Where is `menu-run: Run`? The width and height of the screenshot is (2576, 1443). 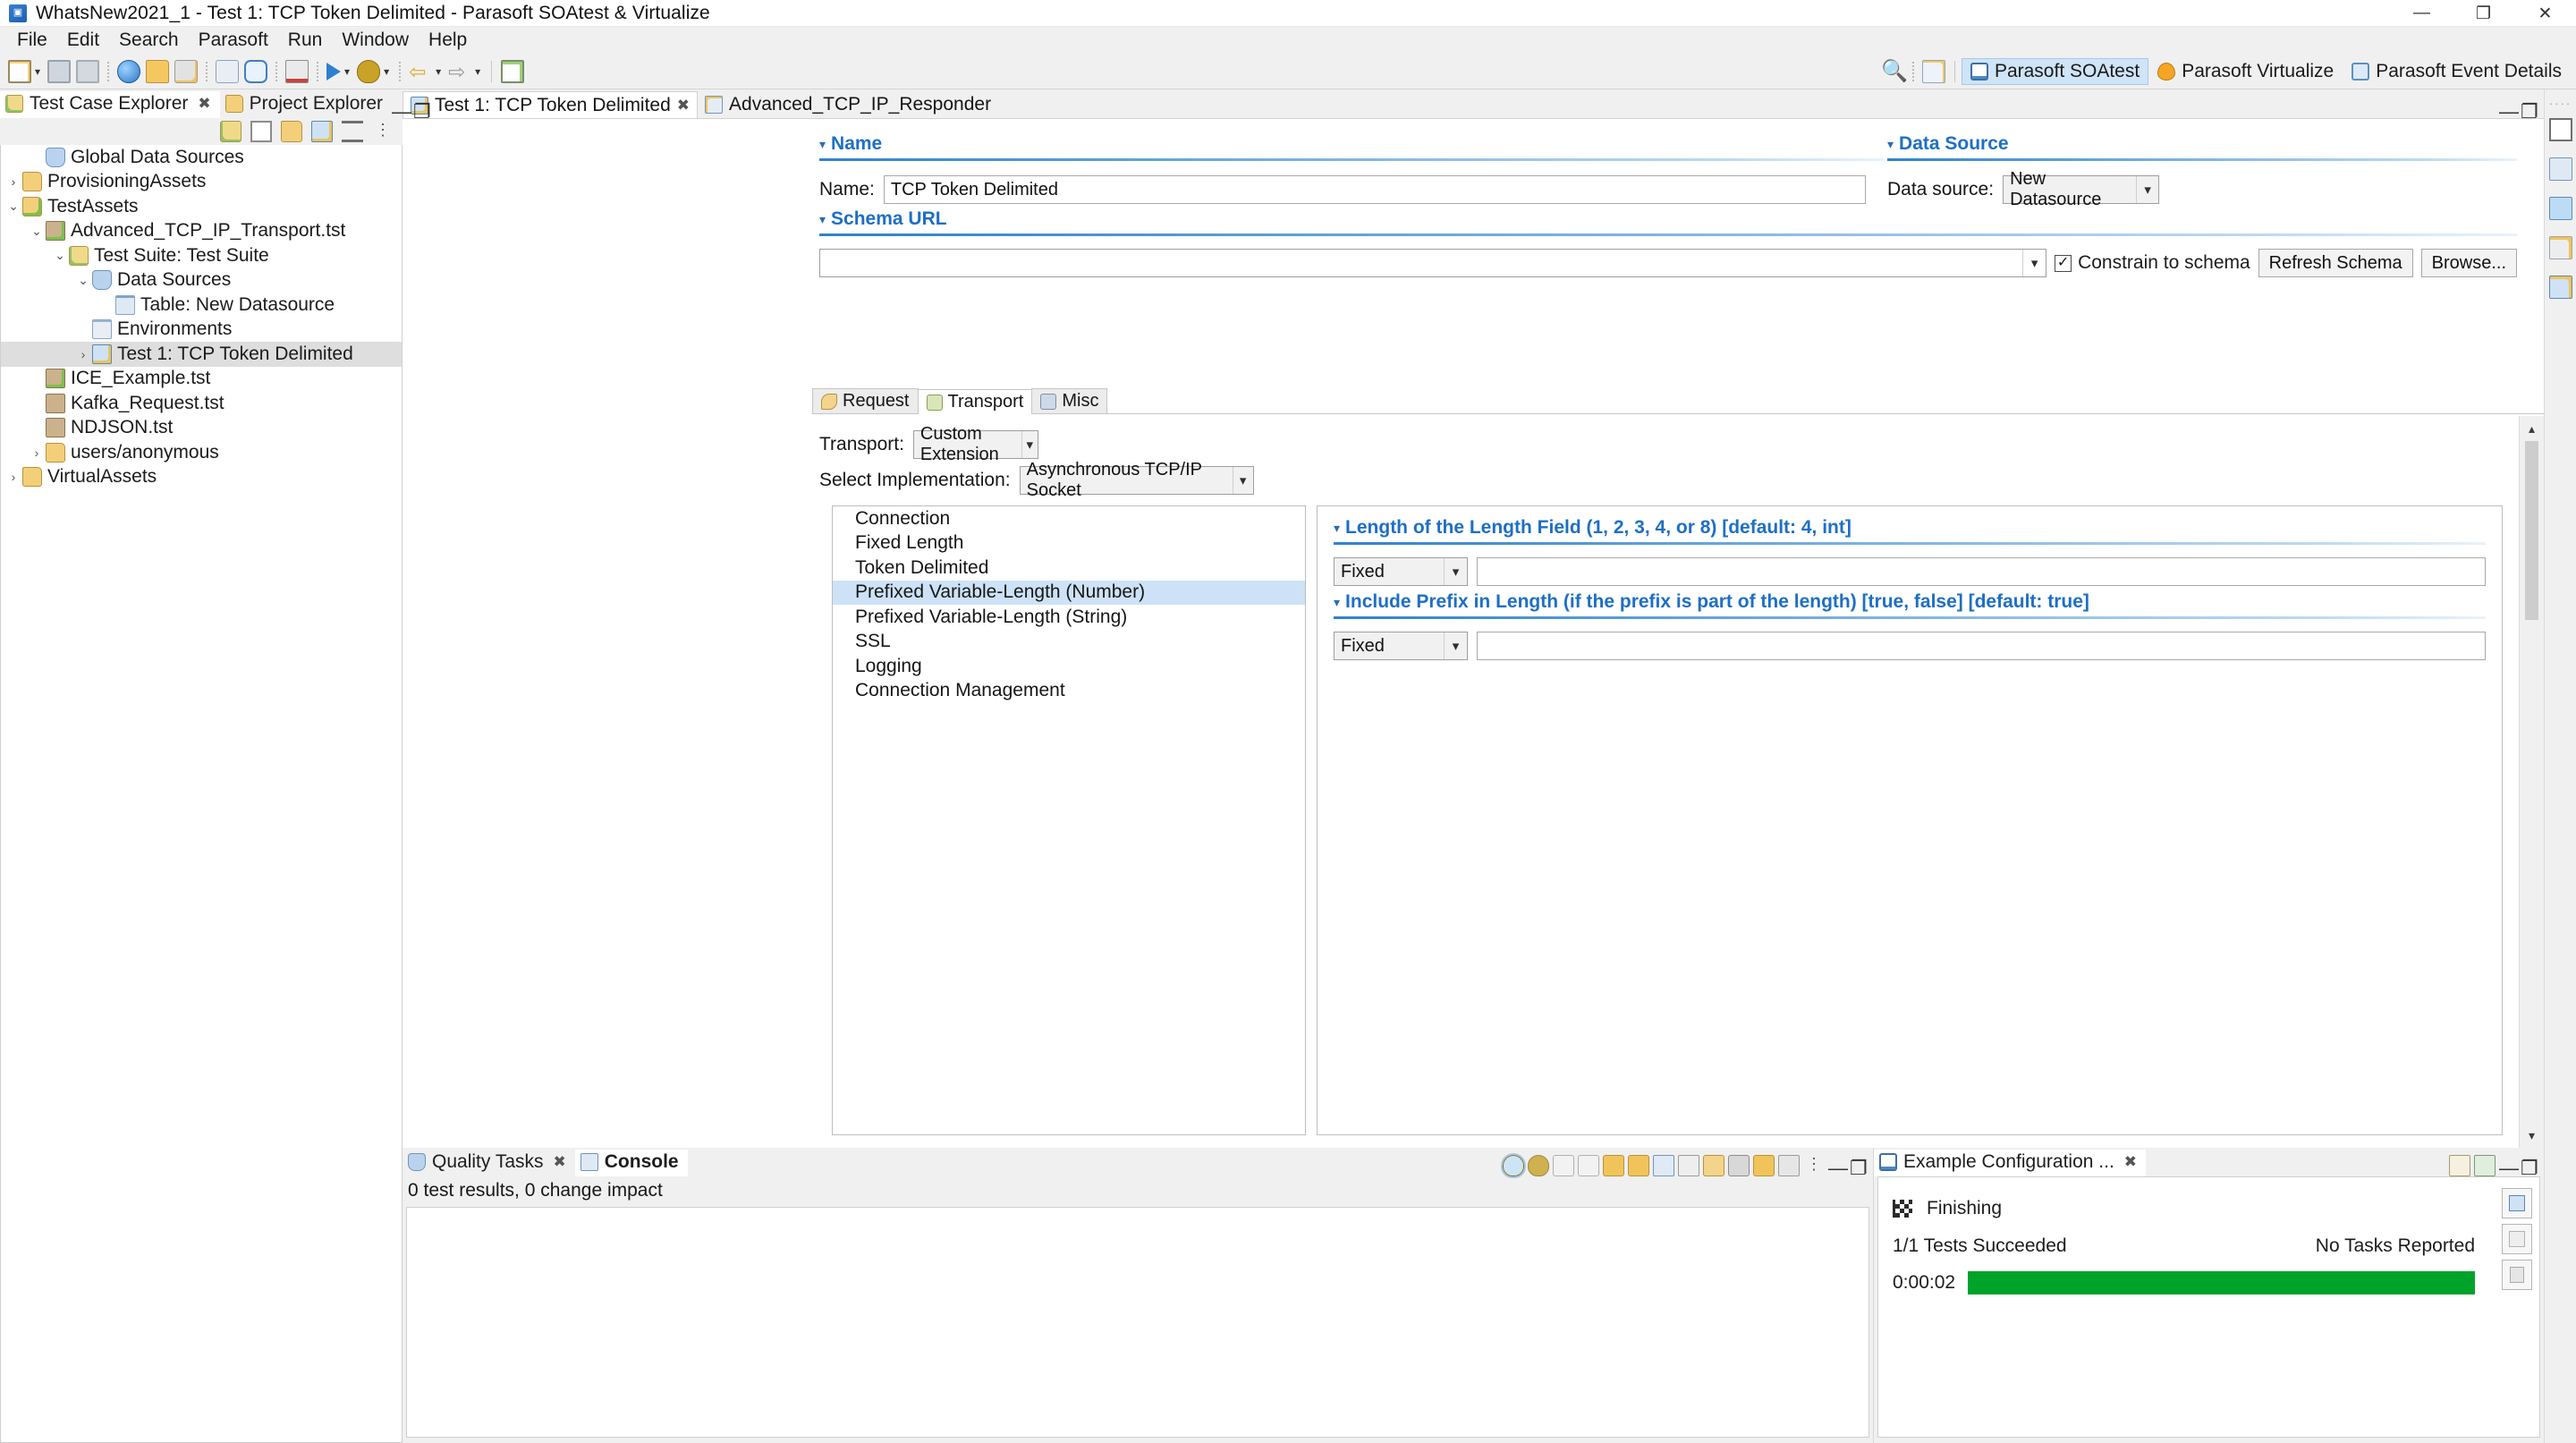 menu-run: Run is located at coordinates (305, 40).